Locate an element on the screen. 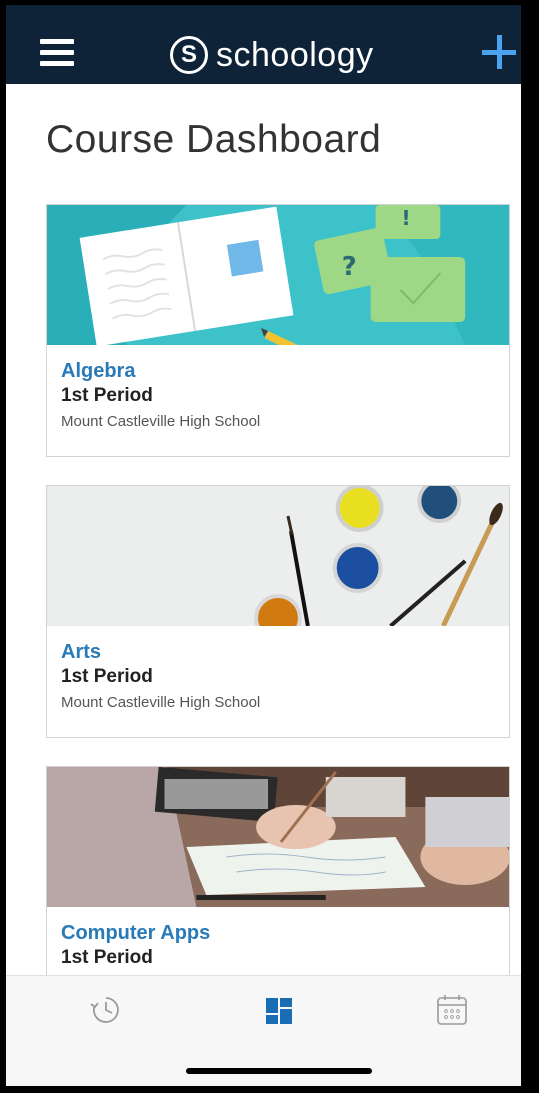  schoology-mark: S is located at coordinates (189, 55).